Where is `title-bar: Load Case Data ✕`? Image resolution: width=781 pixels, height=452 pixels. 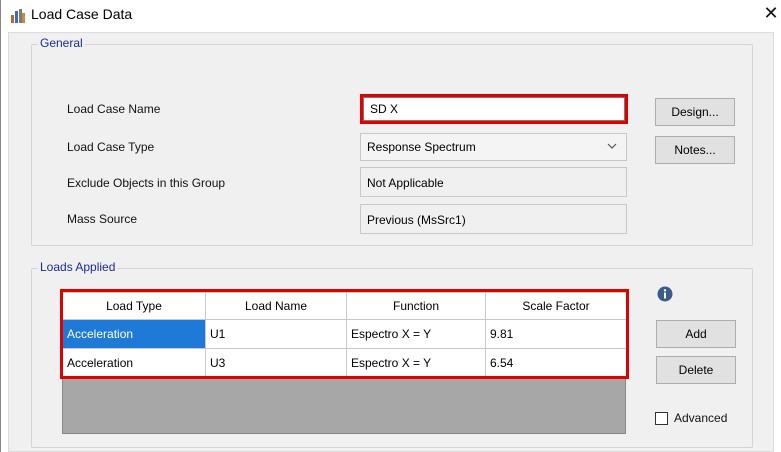 title-bar: Load Case Data ✕ is located at coordinates (391, 16).